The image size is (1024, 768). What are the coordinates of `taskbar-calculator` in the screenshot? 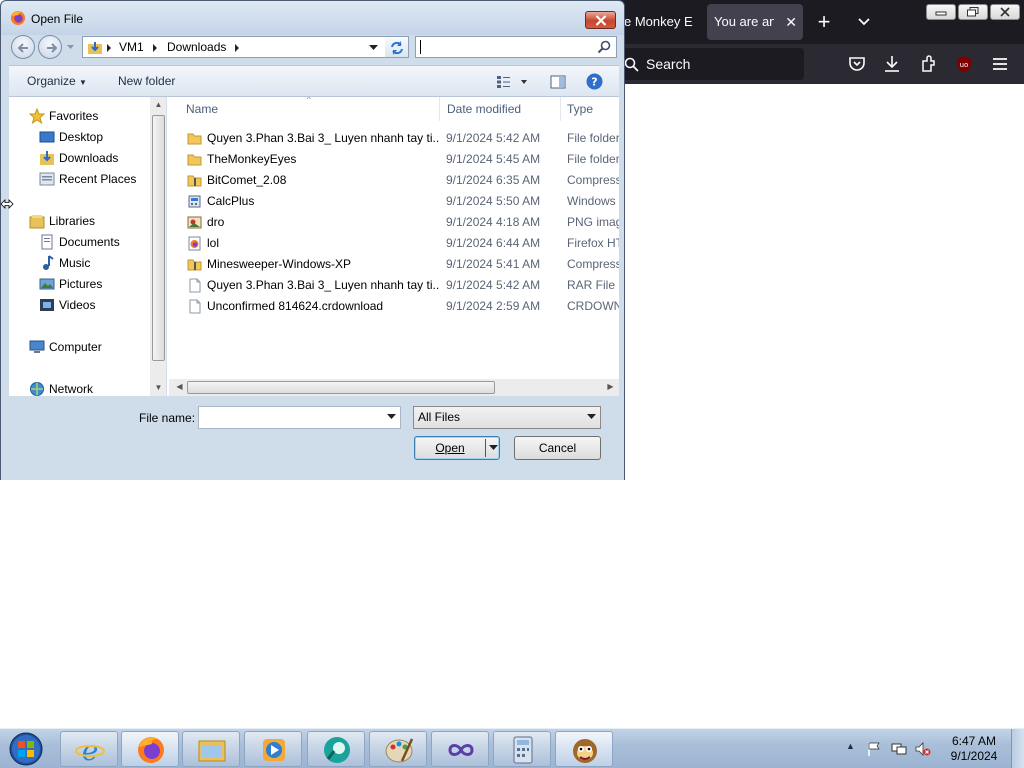 It's located at (522, 749).